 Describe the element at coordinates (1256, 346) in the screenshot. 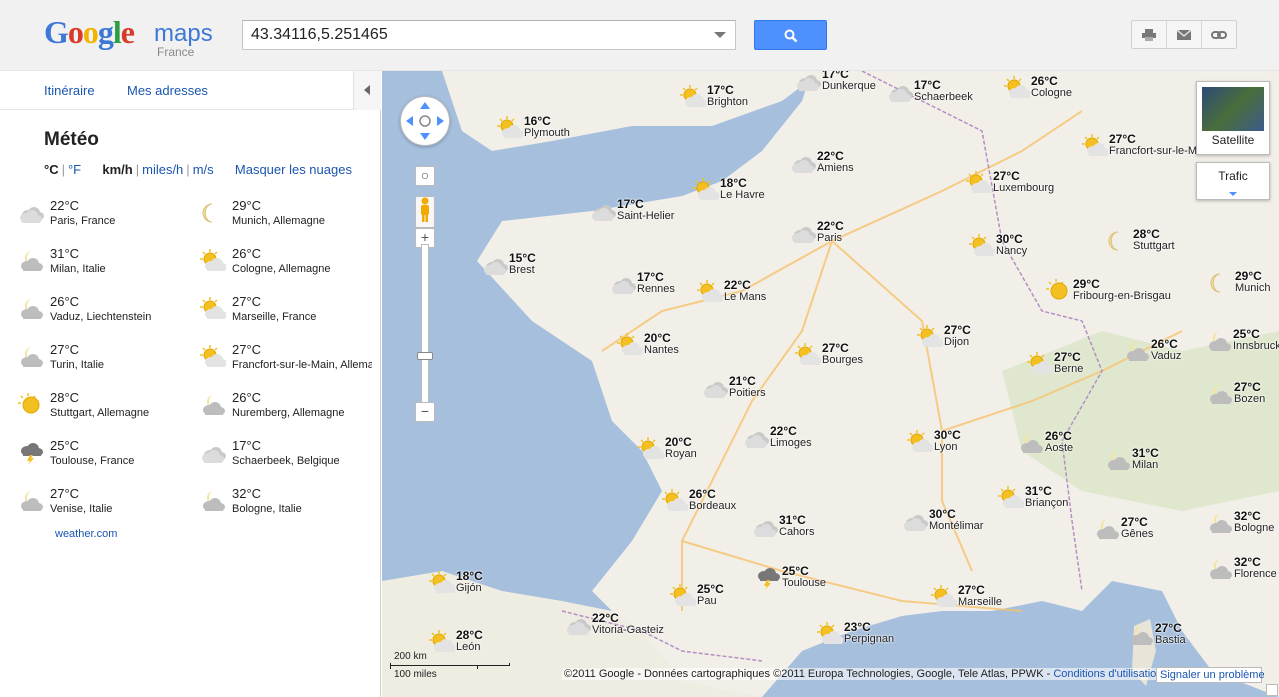

I see `marker-city: Innsbruck` at that location.